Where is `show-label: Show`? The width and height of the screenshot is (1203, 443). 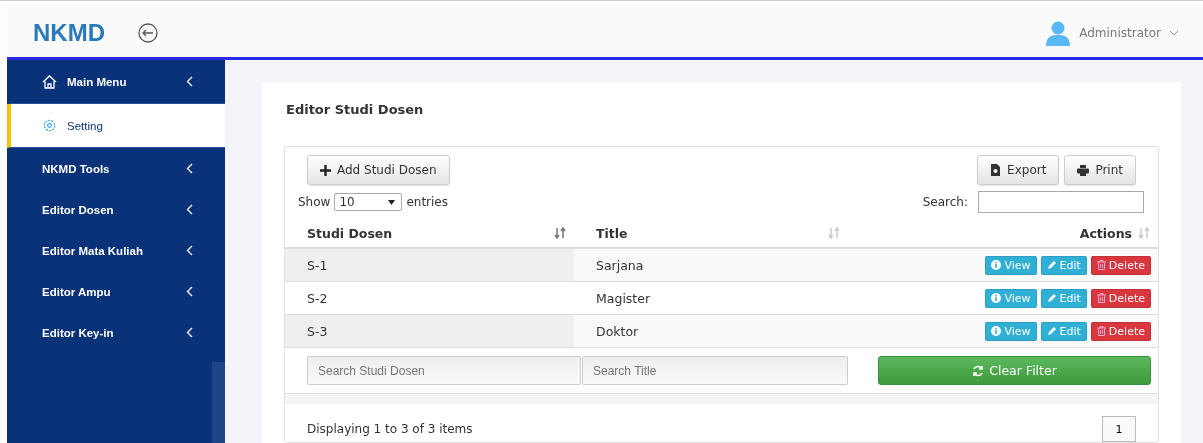 show-label: Show is located at coordinates (314, 202).